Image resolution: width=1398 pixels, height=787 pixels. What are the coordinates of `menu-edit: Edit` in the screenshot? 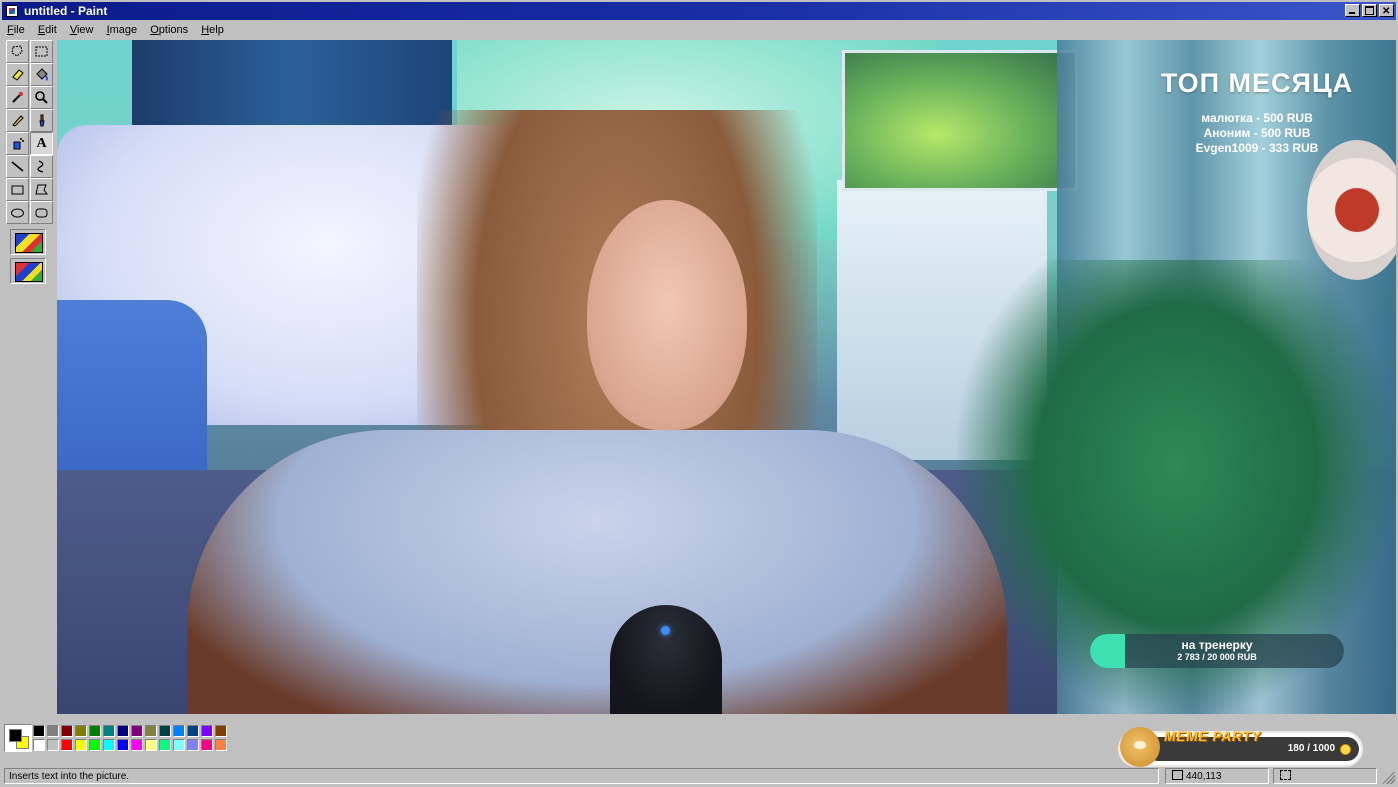 It's located at (47, 30).